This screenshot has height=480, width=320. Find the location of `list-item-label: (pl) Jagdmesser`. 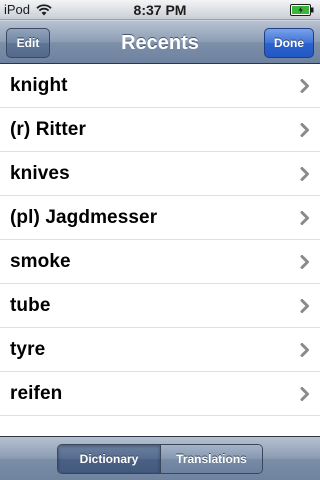

list-item-label: (pl) Jagdmesser is located at coordinates (84, 217).